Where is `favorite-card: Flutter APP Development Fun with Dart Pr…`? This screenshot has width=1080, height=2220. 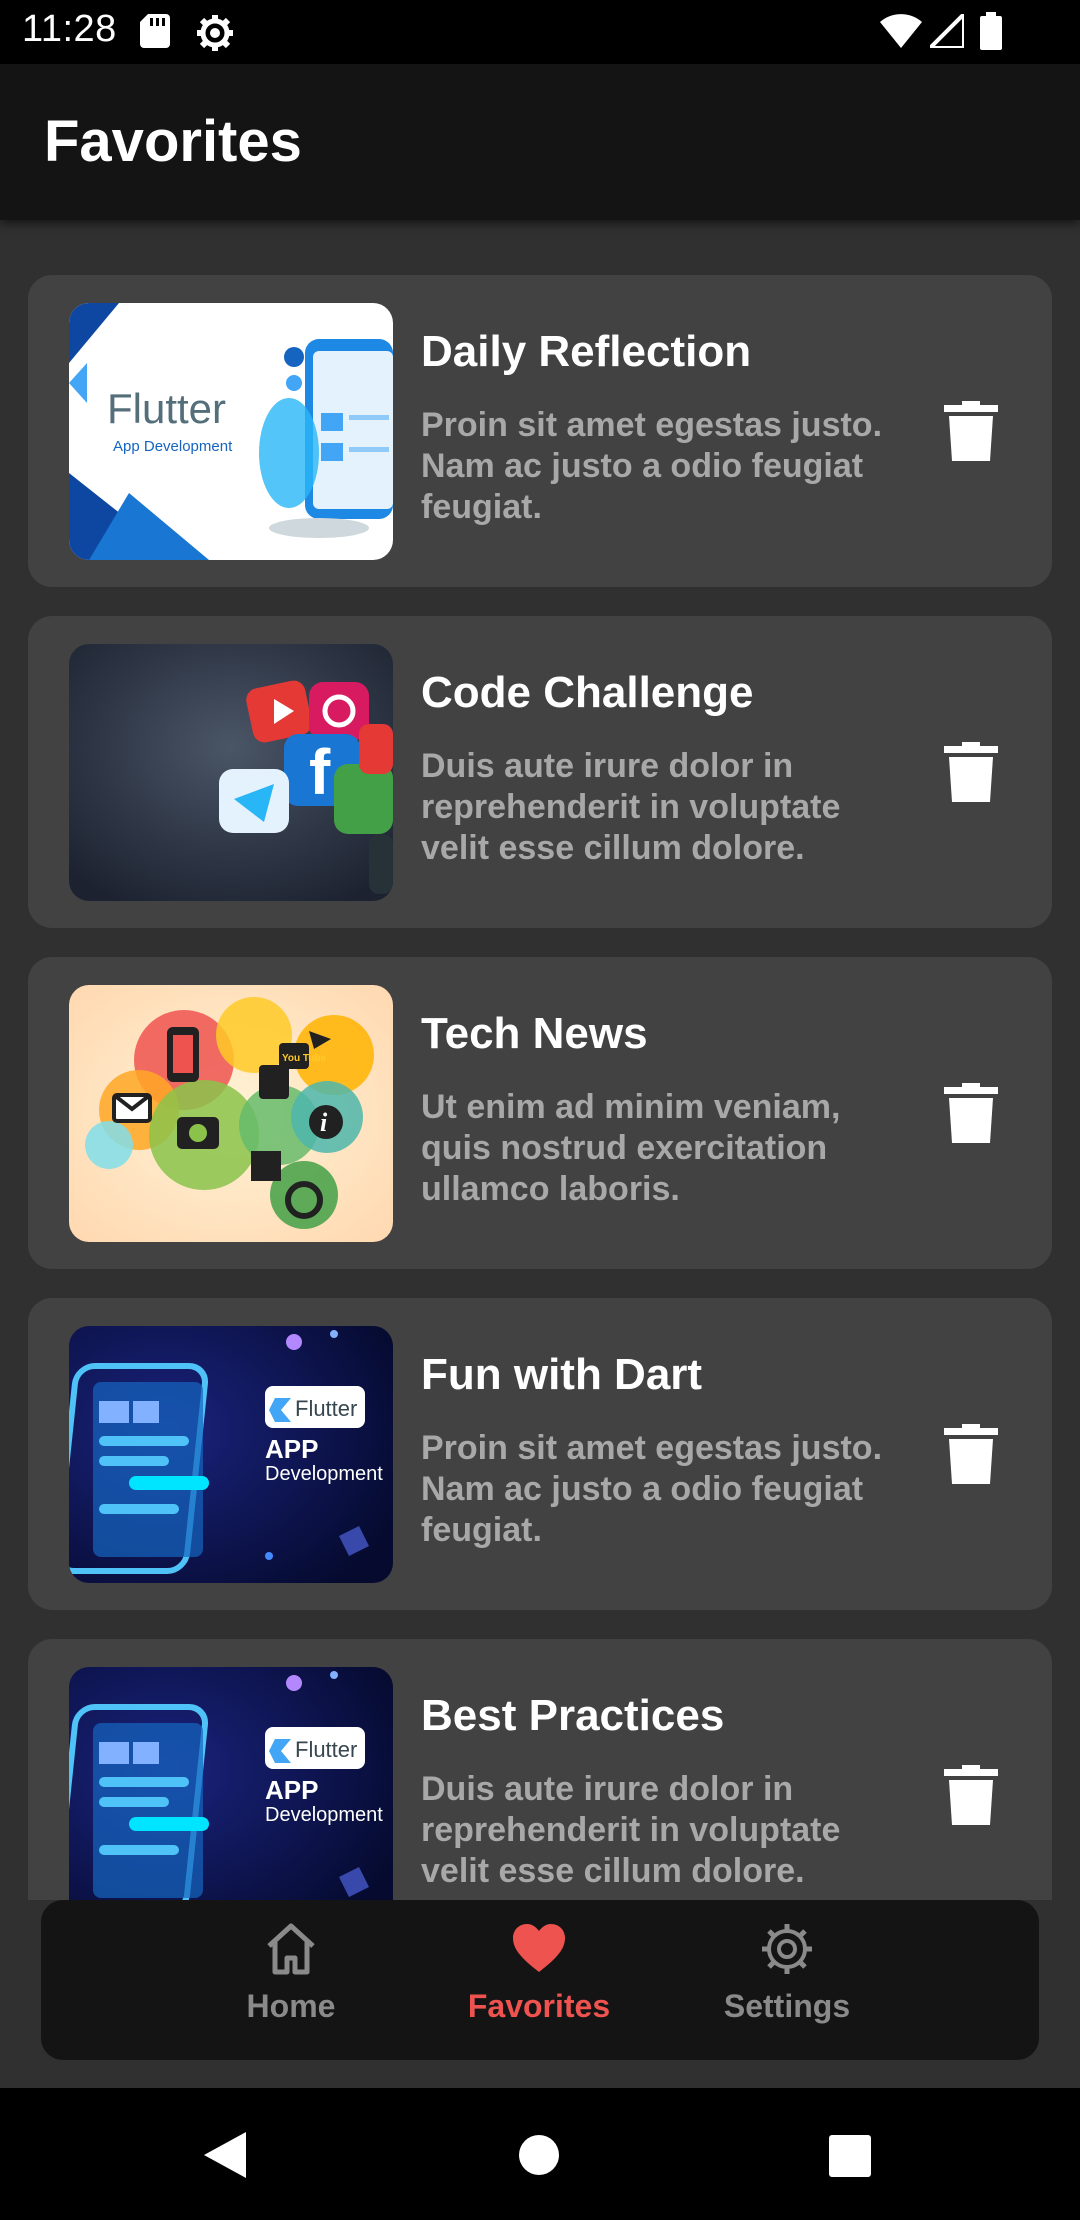 favorite-card: Flutter APP Development Fun with Dart Pr… is located at coordinates (540, 1454).